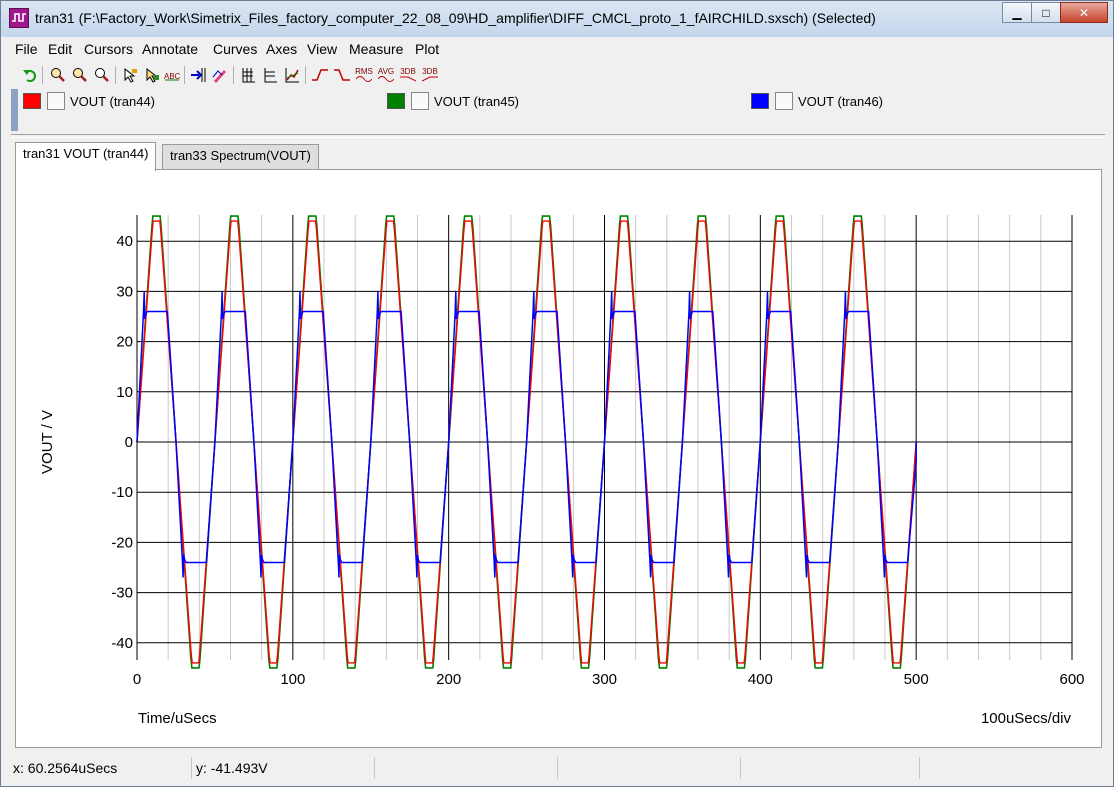 Image resolution: width=1114 pixels, height=787 pixels. What do you see at coordinates (248, 75) in the screenshot?
I see `grid-a-icon` at bounding box center [248, 75].